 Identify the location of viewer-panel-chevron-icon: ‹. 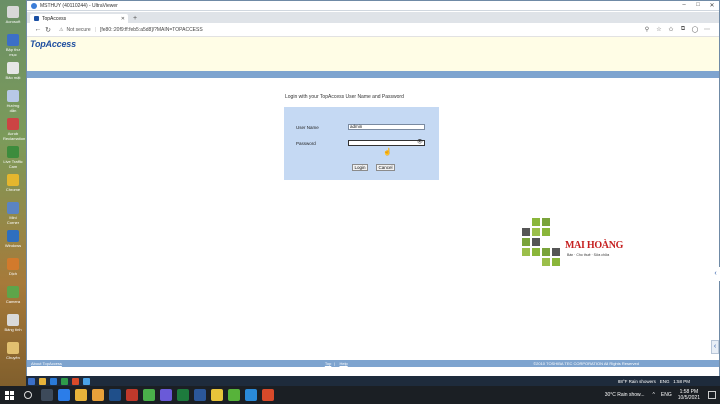
(715, 274).